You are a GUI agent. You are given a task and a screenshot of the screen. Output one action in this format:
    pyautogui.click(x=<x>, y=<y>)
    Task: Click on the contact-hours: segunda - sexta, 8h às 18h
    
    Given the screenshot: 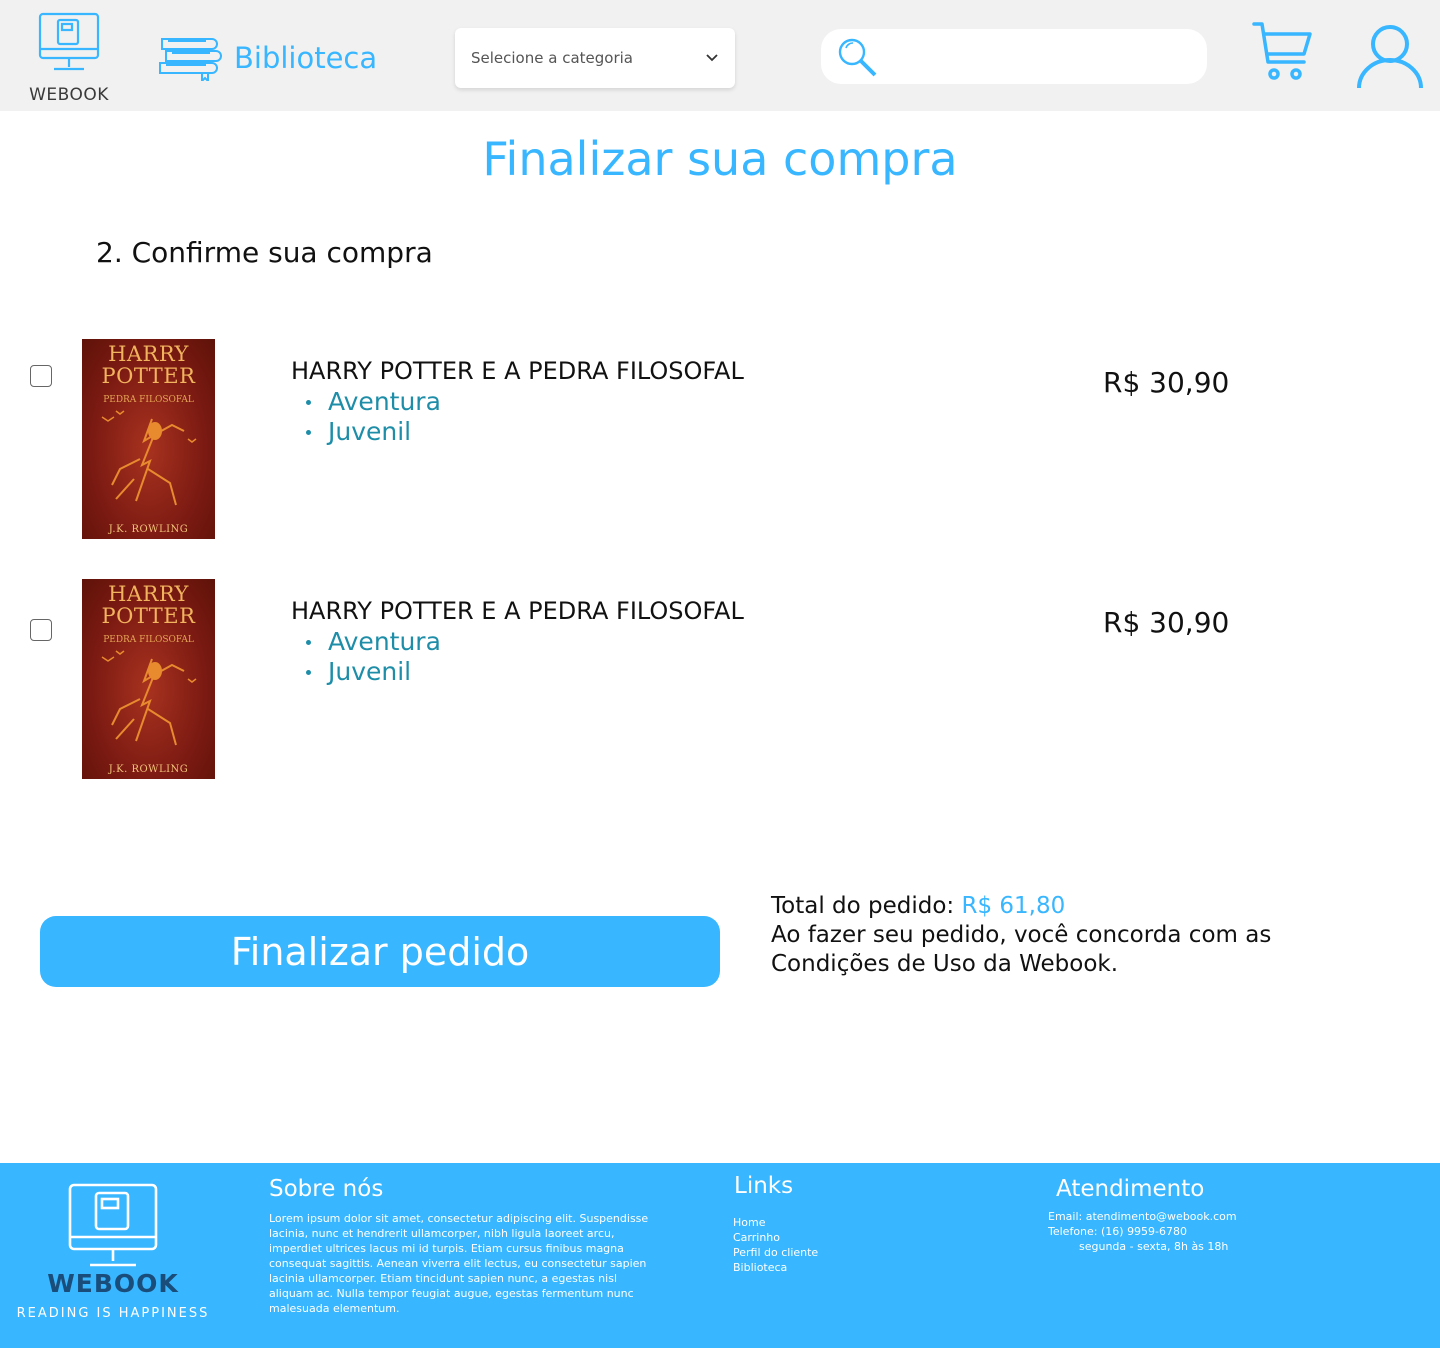 What is the action you would take?
    pyautogui.click(x=1154, y=1246)
    